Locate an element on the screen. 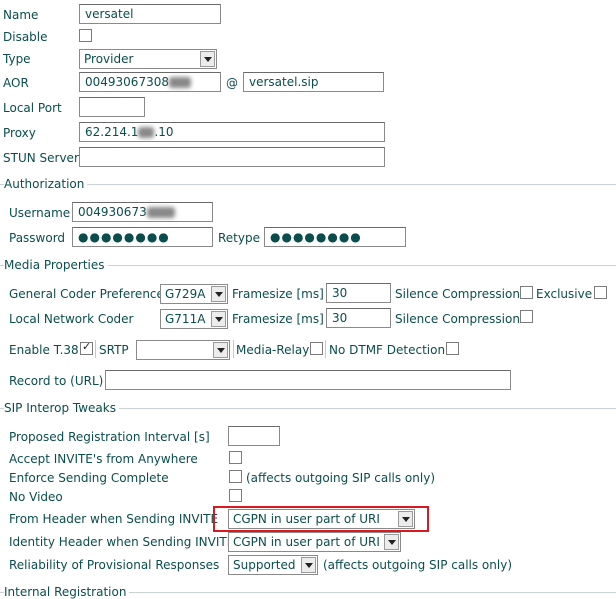 This screenshot has width=616, height=599. type-select-value: Provider is located at coordinates (109, 59).